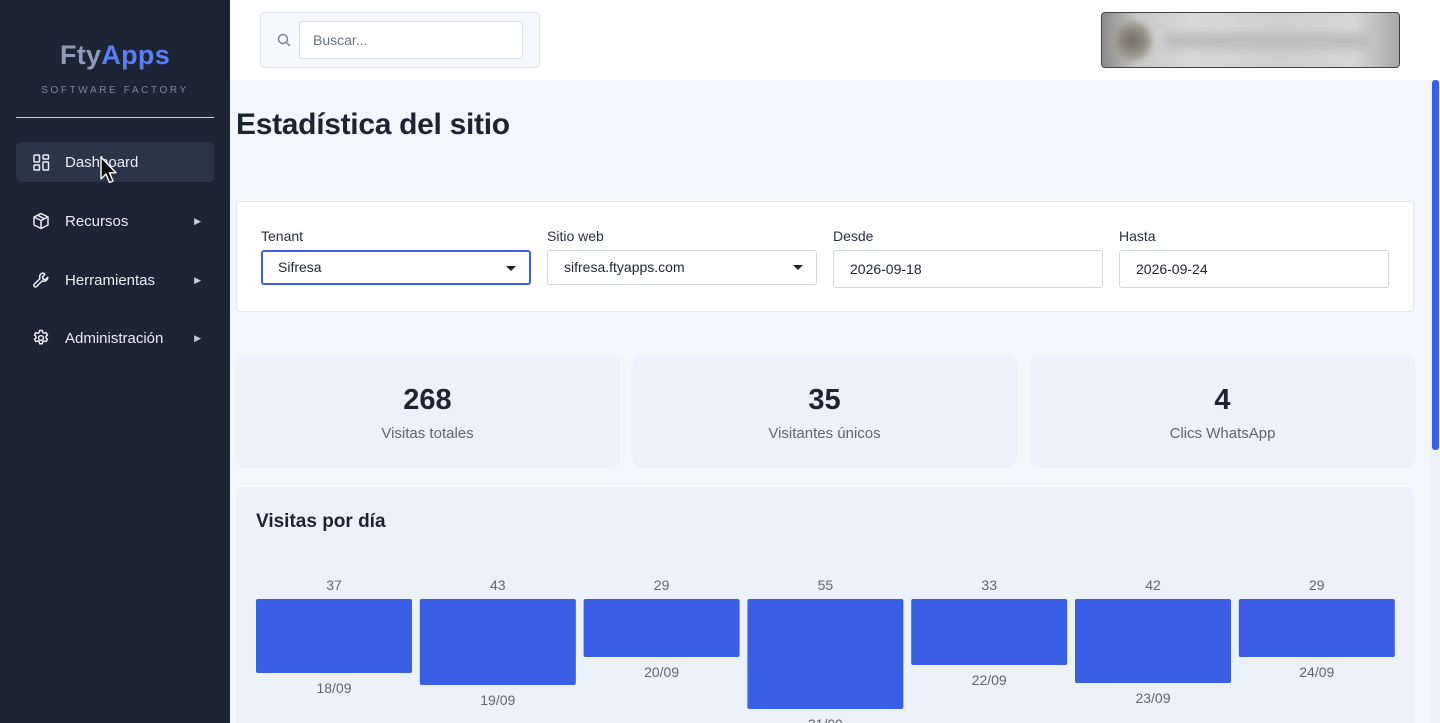 Image resolution: width=1440 pixels, height=723 pixels. I want to click on user-menu, so click(1250, 40).